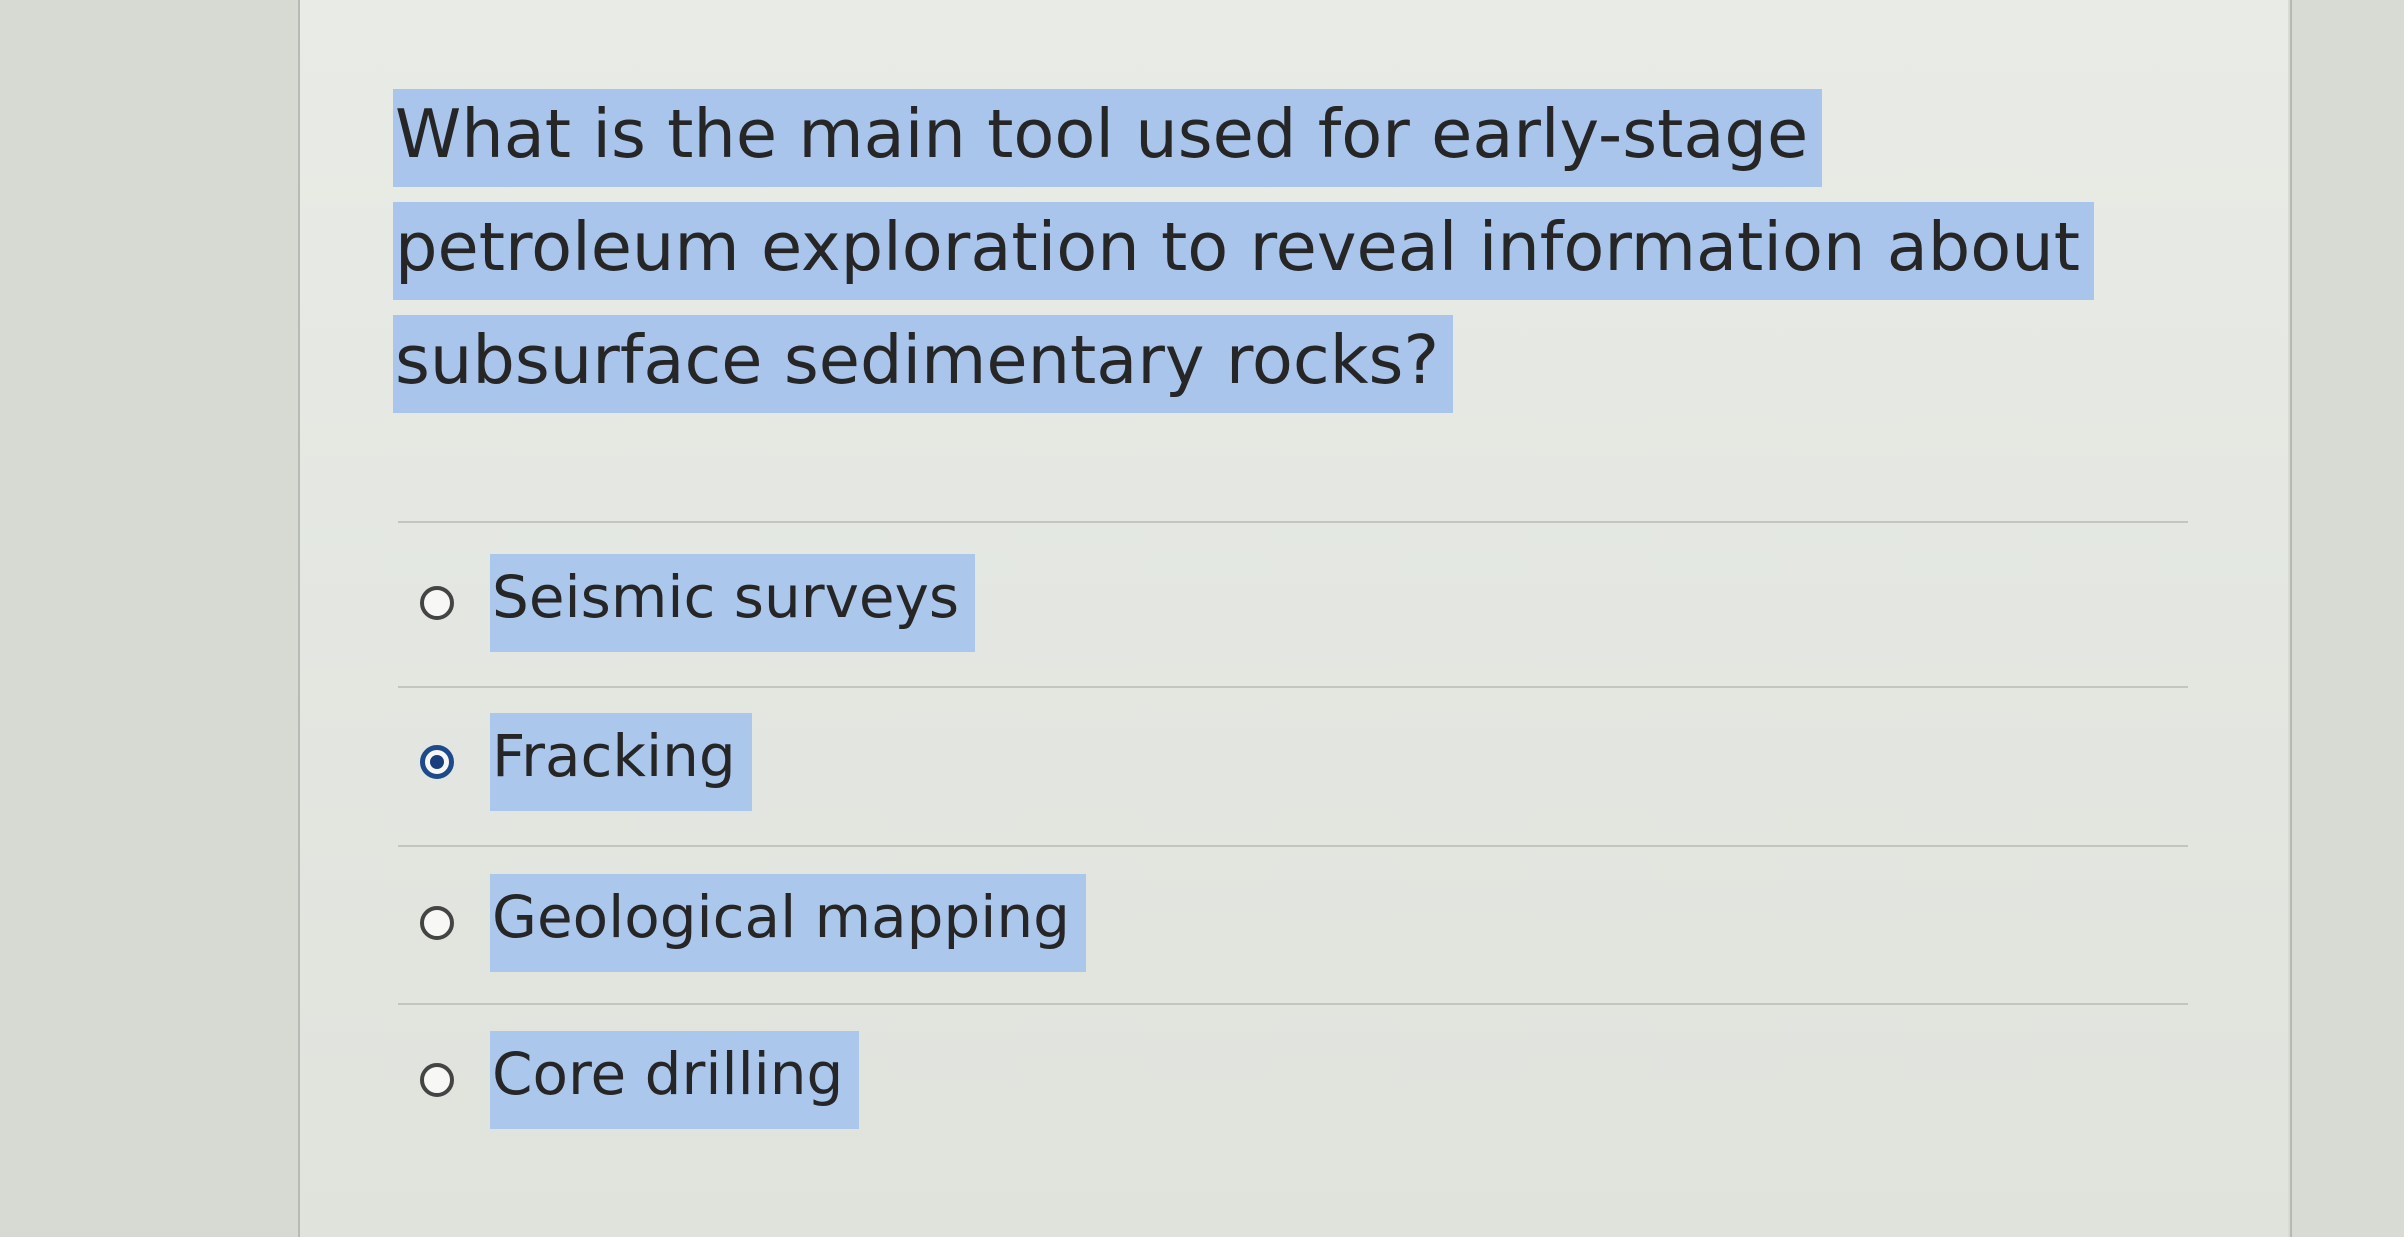  Describe the element at coordinates (1170, 762) in the screenshot. I see `option-fracking: Fracking` at that location.